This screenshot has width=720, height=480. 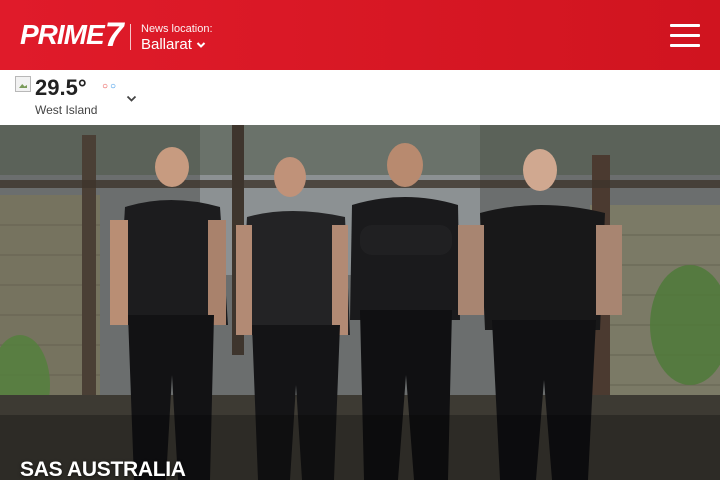 What do you see at coordinates (66, 110) in the screenshot?
I see `weather-location: West Island` at bounding box center [66, 110].